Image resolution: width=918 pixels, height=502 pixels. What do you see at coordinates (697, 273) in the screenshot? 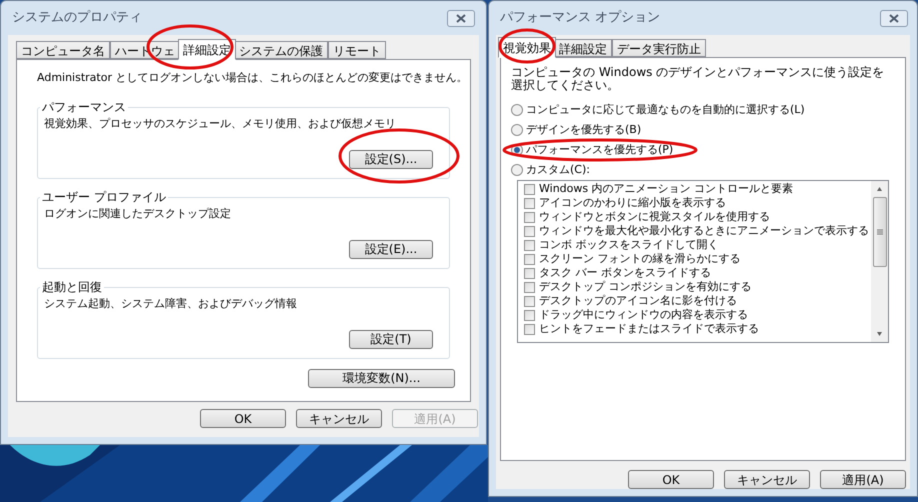
I see `effect-option: タスク バー ボタンをスライドする` at bounding box center [697, 273].